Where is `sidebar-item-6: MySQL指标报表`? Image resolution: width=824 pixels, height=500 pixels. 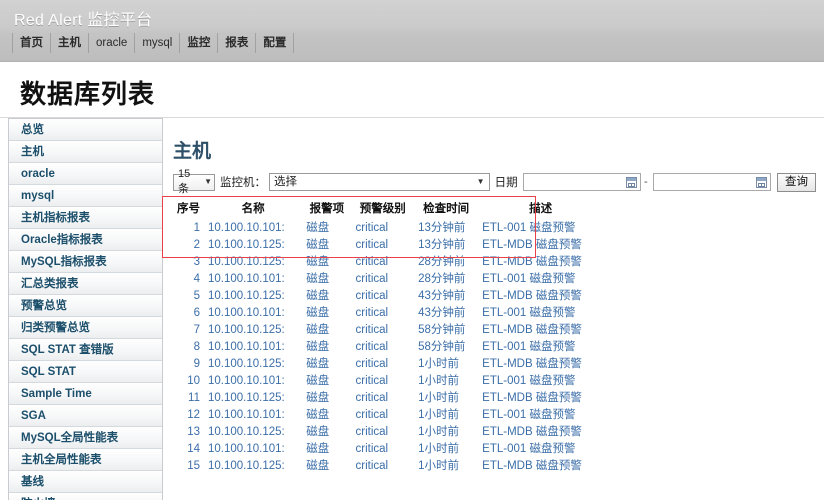 sidebar-item-6: MySQL指标报表 is located at coordinates (85, 262).